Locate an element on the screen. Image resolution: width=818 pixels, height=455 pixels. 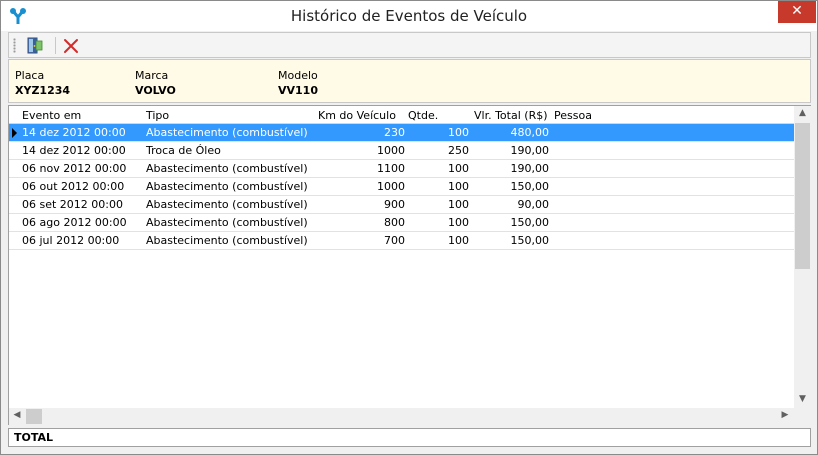
delete-x-icon is located at coordinates (71, 46).